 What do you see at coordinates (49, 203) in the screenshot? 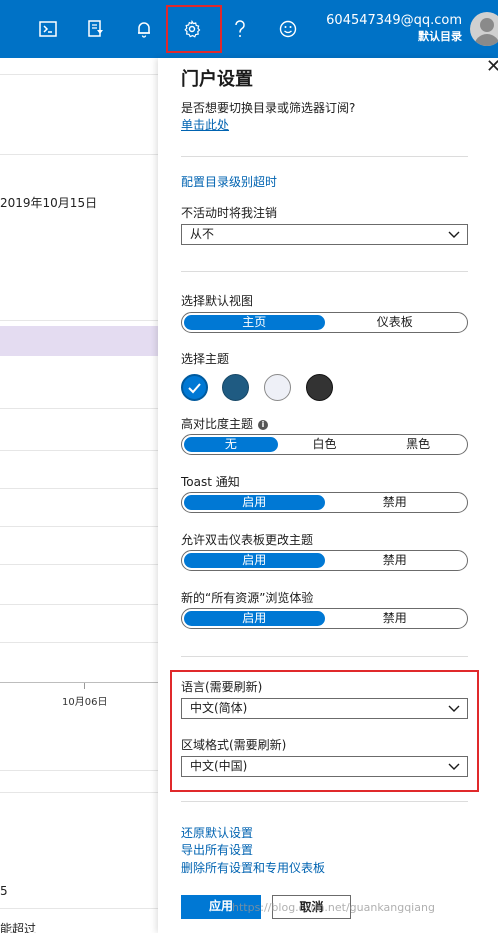
I see `date-text: 2019年10月15日` at bounding box center [49, 203].